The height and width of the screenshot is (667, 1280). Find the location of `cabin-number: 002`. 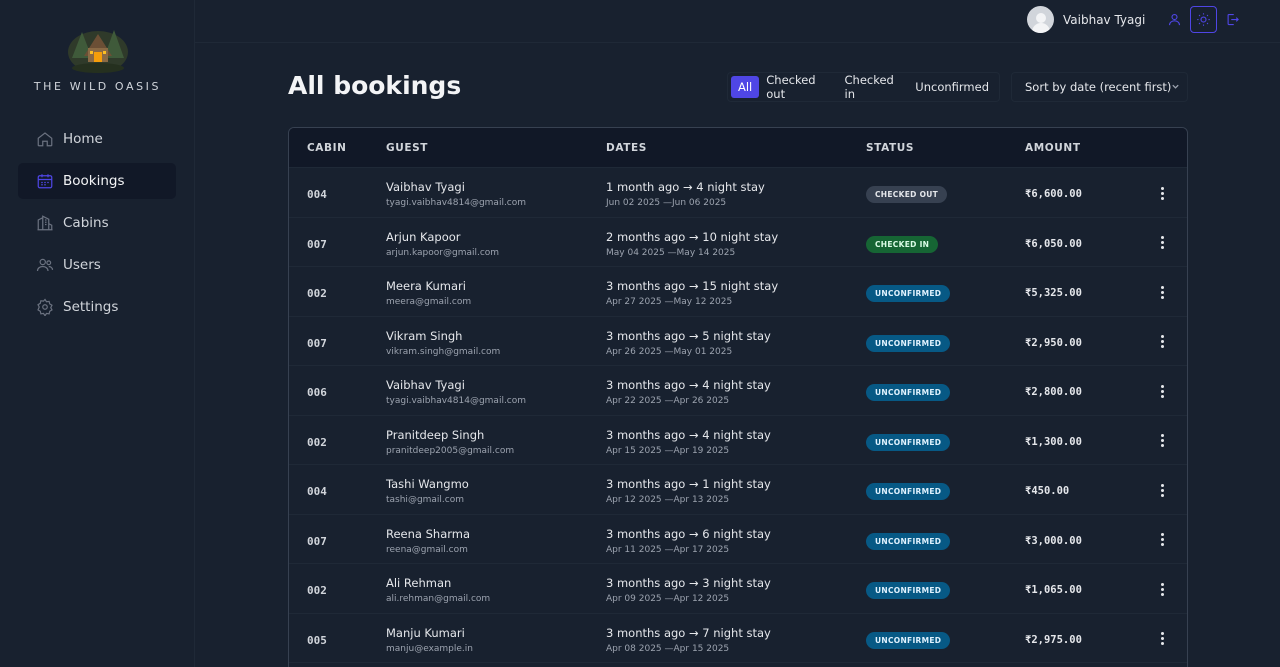

cabin-number: 002 is located at coordinates (317, 293).